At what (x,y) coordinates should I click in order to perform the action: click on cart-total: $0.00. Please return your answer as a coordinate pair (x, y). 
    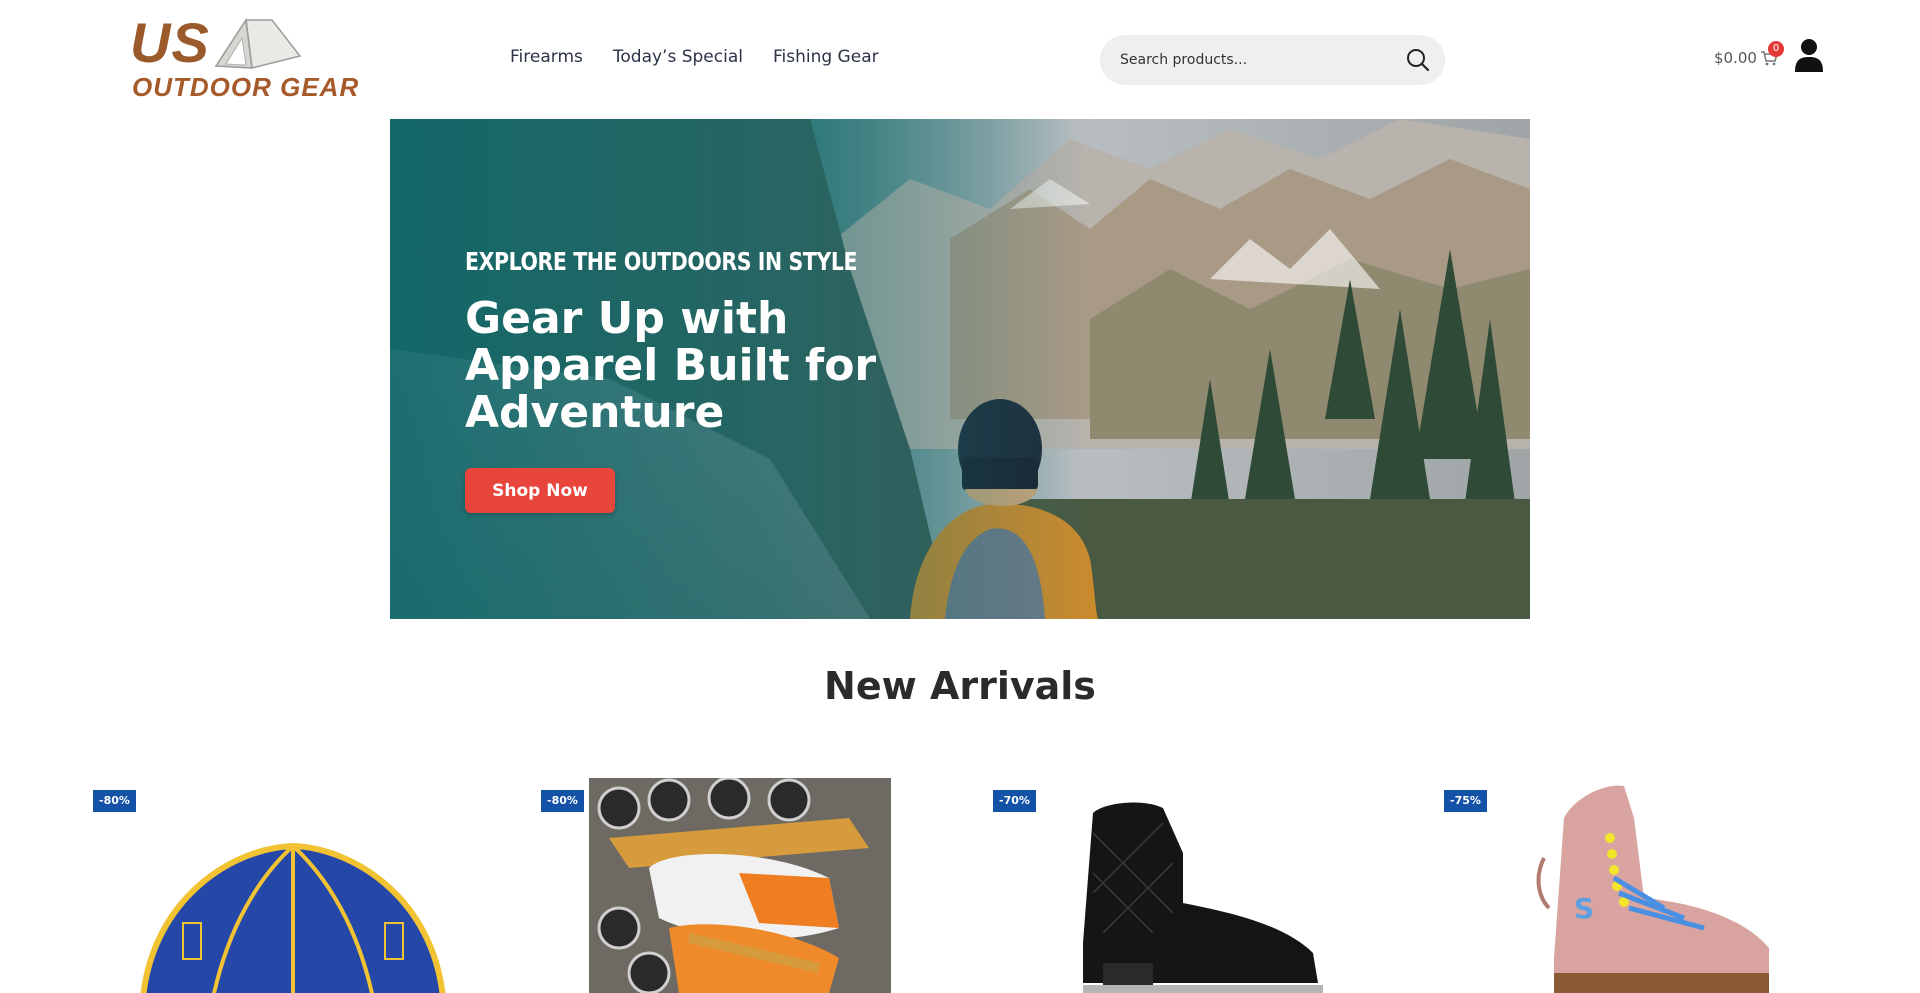
    Looking at the image, I should click on (1735, 58).